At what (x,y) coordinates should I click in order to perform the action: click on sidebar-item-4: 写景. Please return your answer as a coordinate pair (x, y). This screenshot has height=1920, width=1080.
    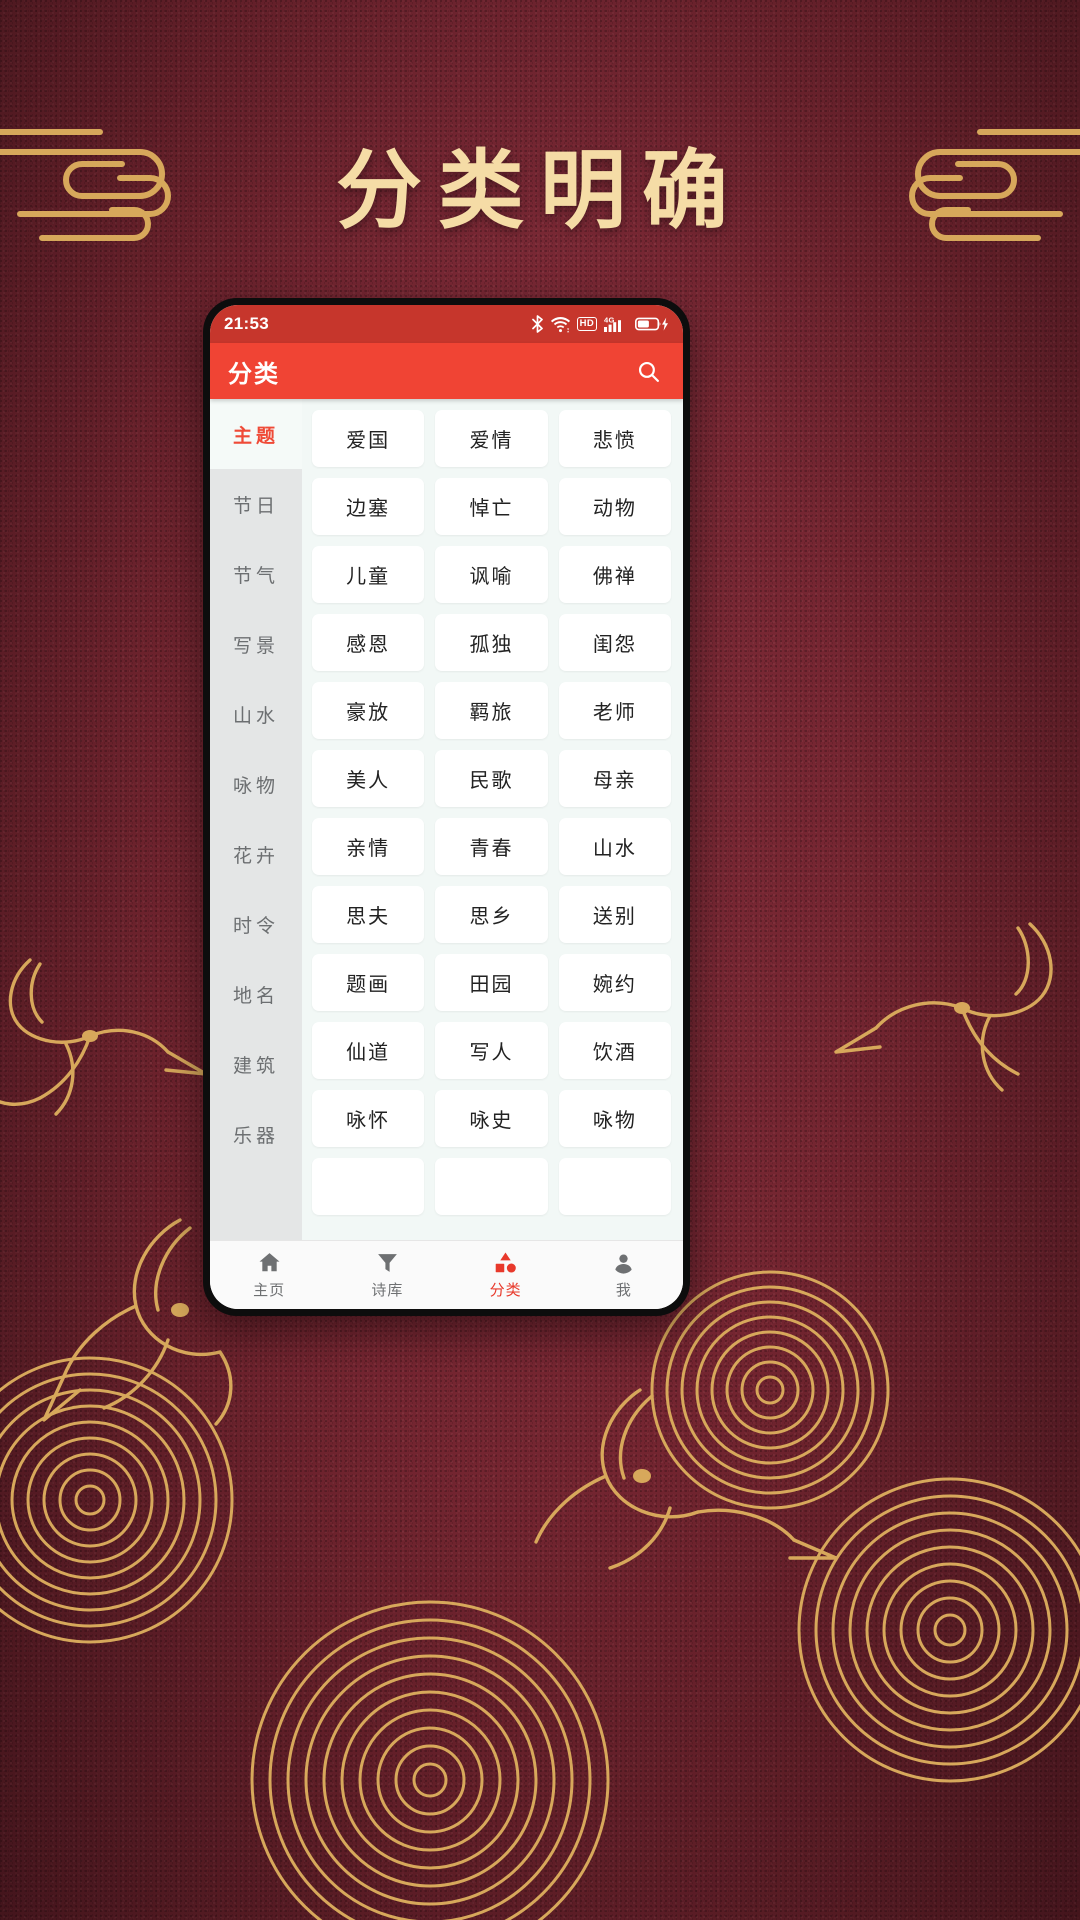
    Looking at the image, I should click on (256, 644).